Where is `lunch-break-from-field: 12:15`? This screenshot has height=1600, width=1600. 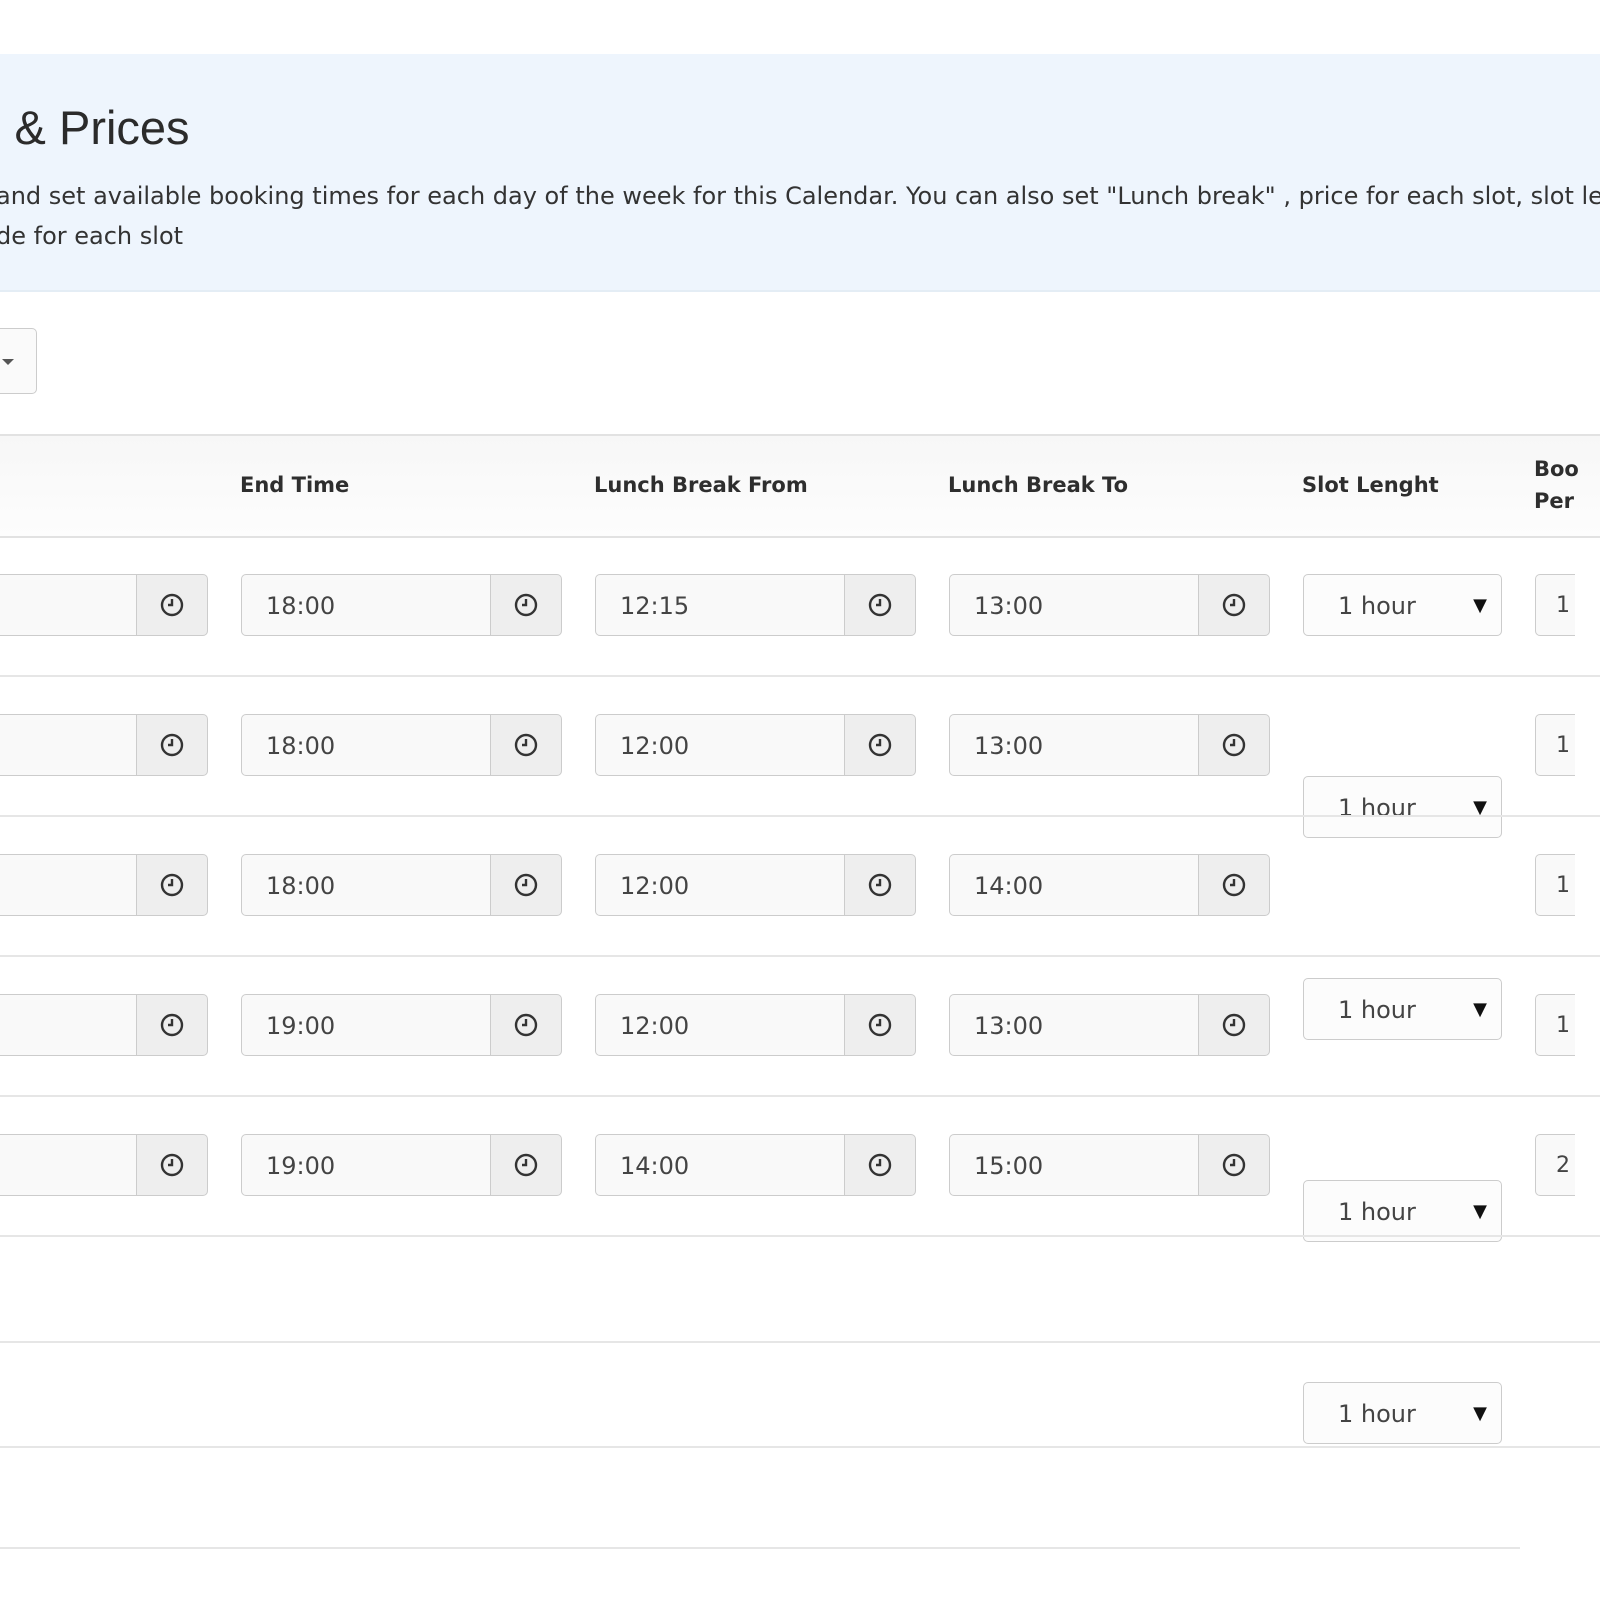
lunch-break-from-field: 12:15 is located at coordinates (719, 605).